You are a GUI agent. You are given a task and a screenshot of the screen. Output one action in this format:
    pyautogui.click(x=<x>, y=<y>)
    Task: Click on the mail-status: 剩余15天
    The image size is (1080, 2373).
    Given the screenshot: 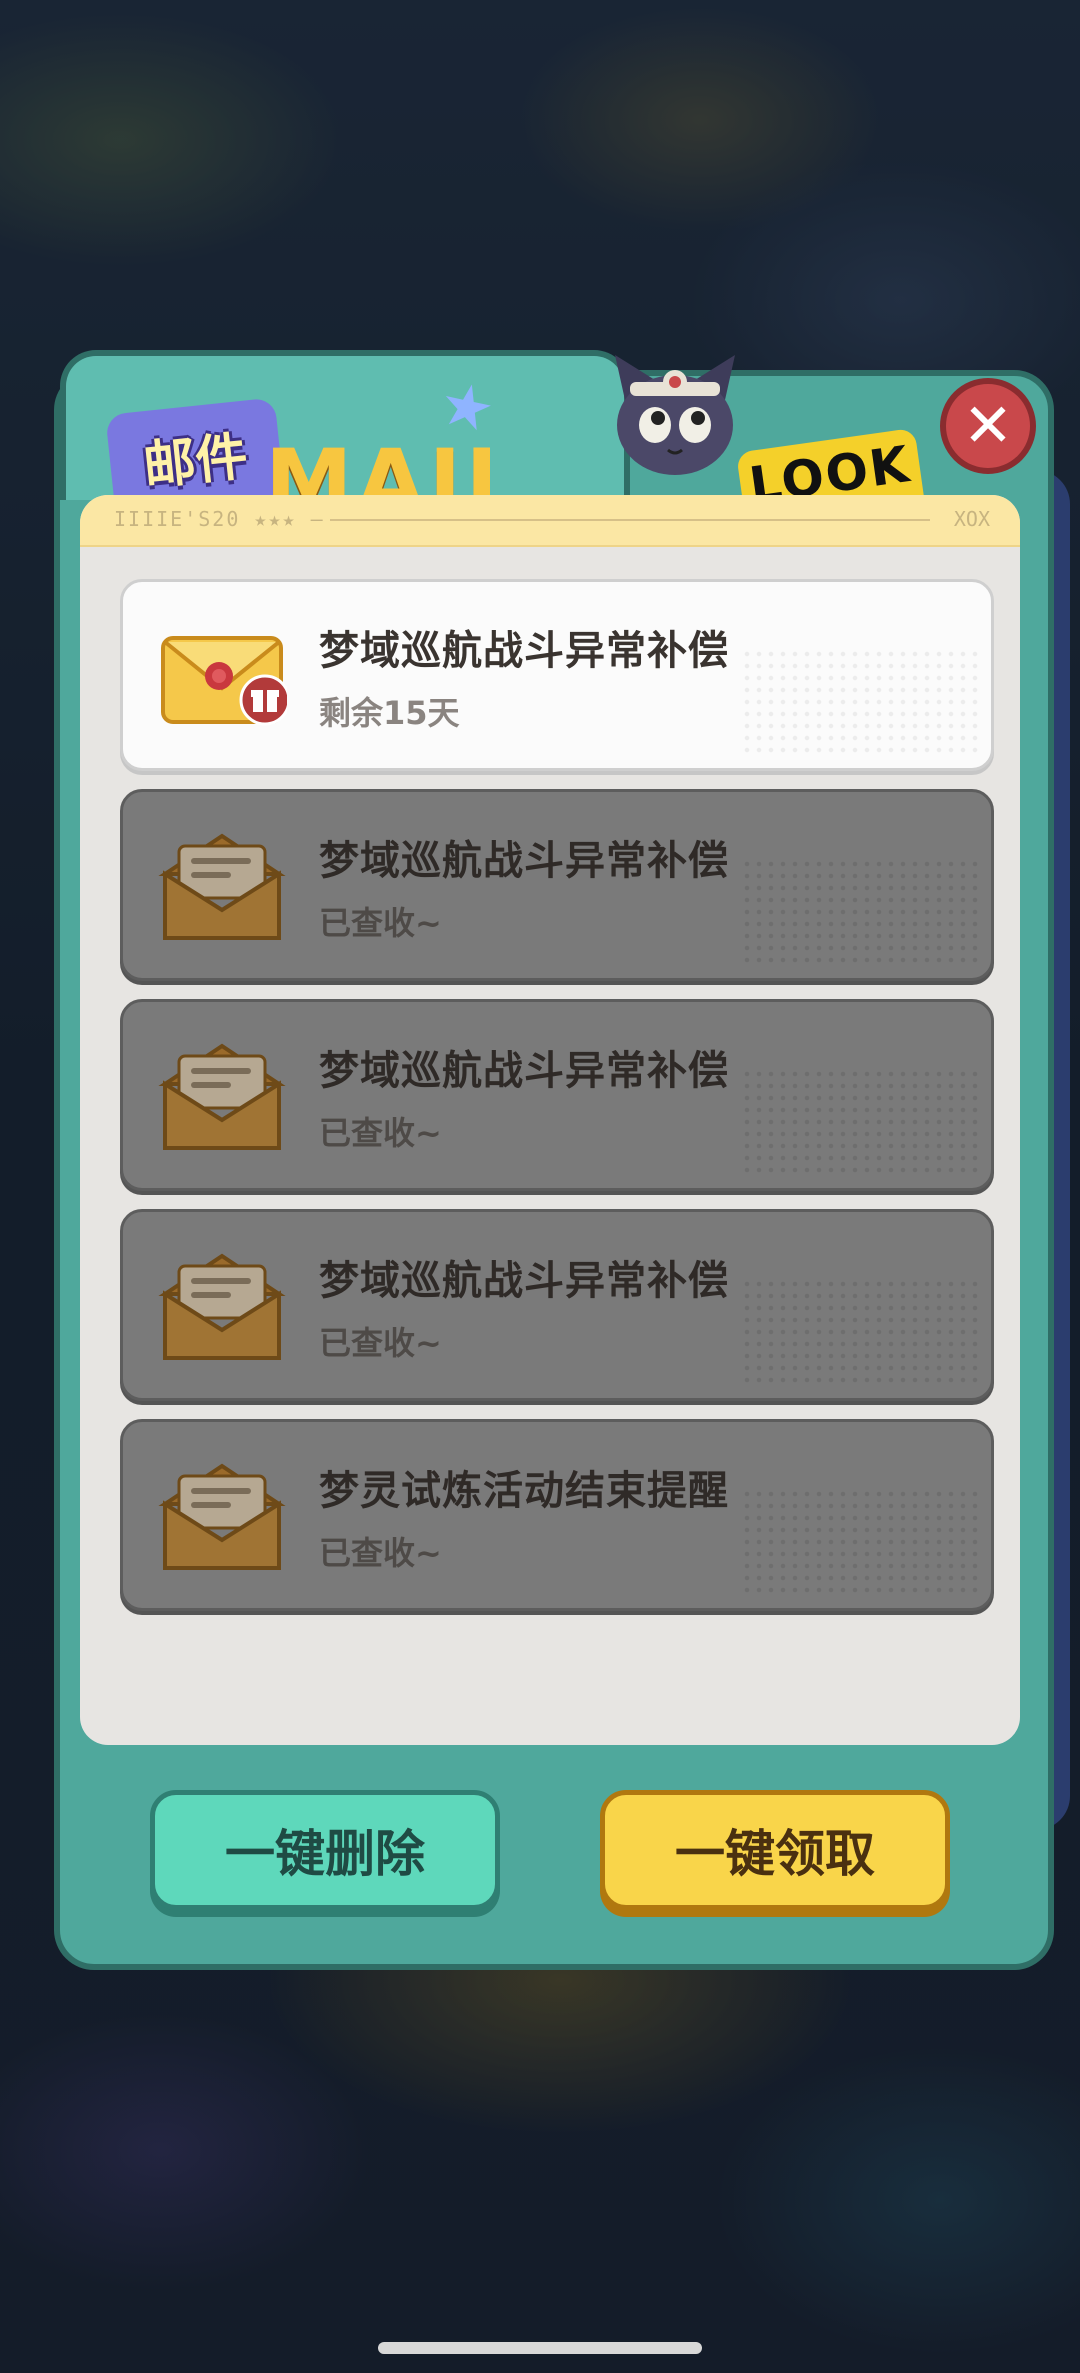 What is the action you would take?
    pyautogui.click(x=389, y=713)
    